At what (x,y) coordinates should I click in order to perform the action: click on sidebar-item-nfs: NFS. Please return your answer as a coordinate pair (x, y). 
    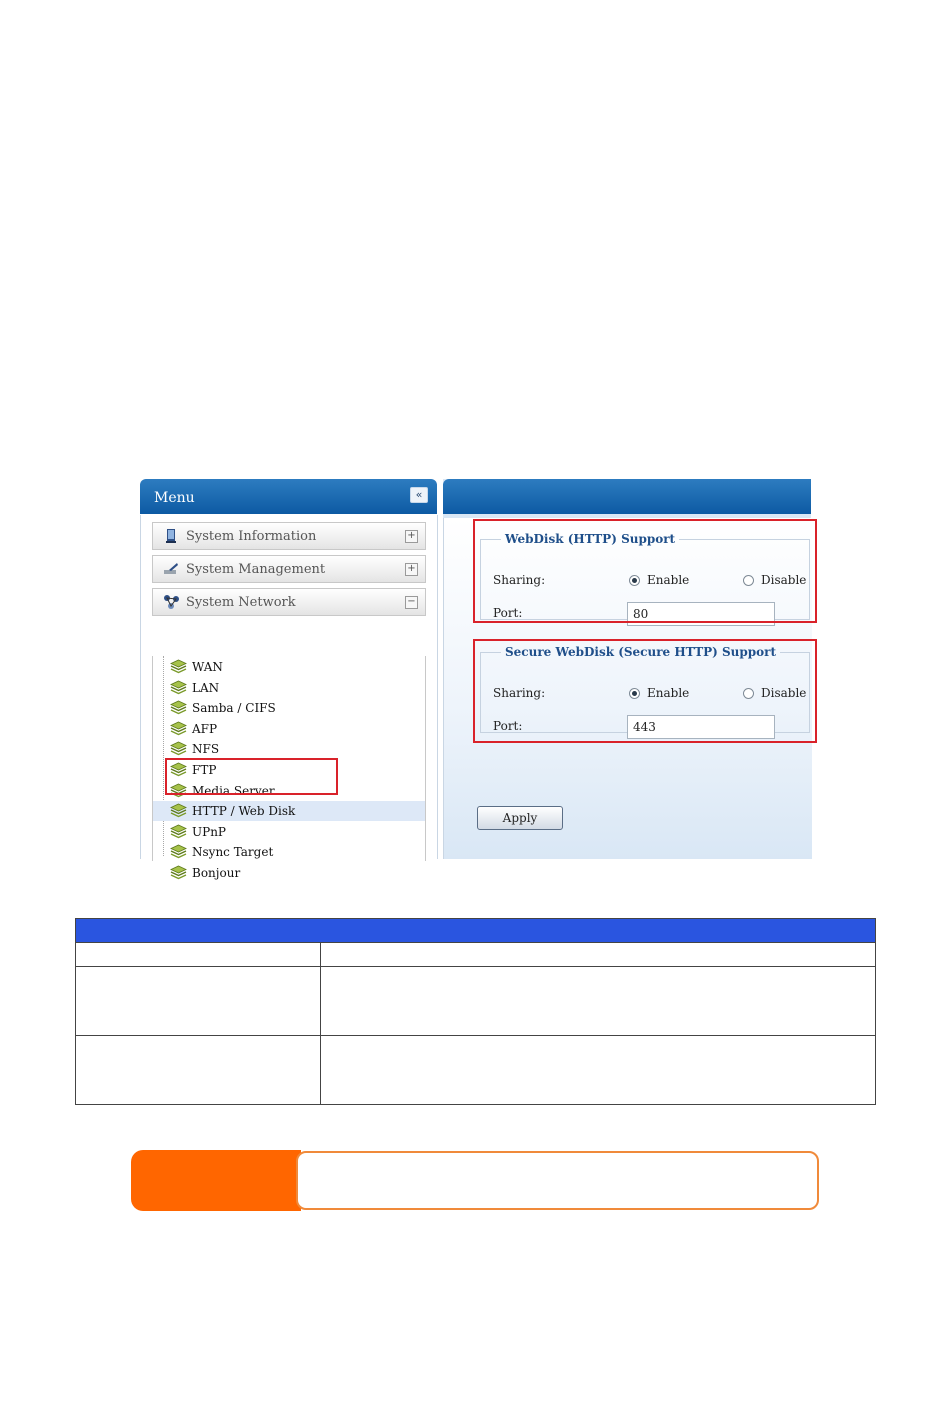
    Looking at the image, I should click on (289, 749).